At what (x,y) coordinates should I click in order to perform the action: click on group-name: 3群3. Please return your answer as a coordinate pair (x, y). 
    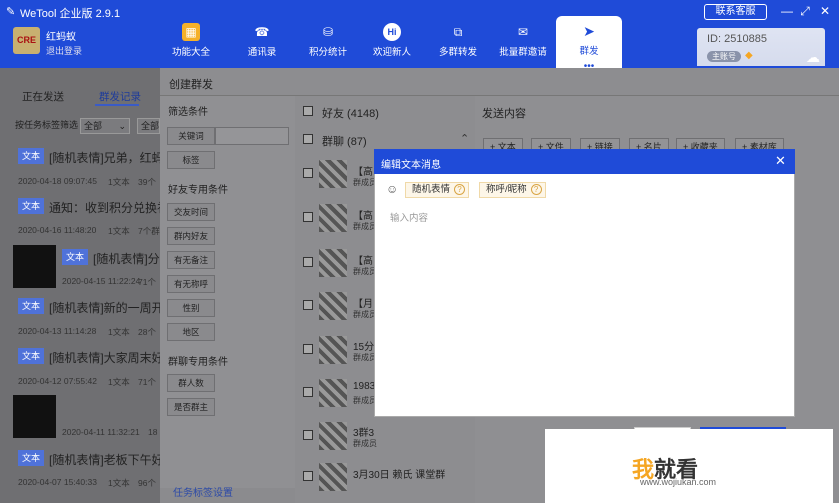
    Looking at the image, I should click on (364, 433).